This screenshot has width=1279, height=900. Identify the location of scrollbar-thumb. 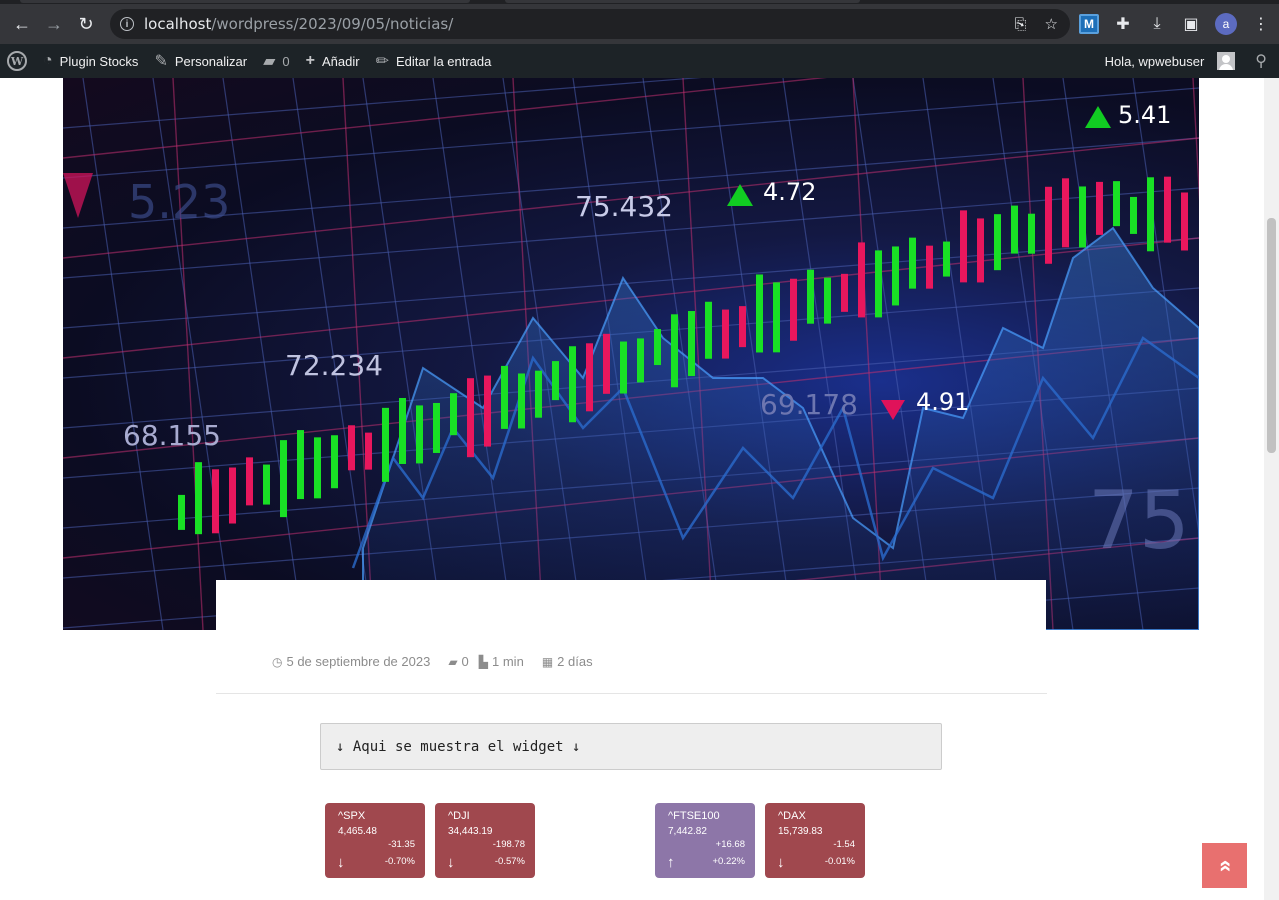
(1271, 335).